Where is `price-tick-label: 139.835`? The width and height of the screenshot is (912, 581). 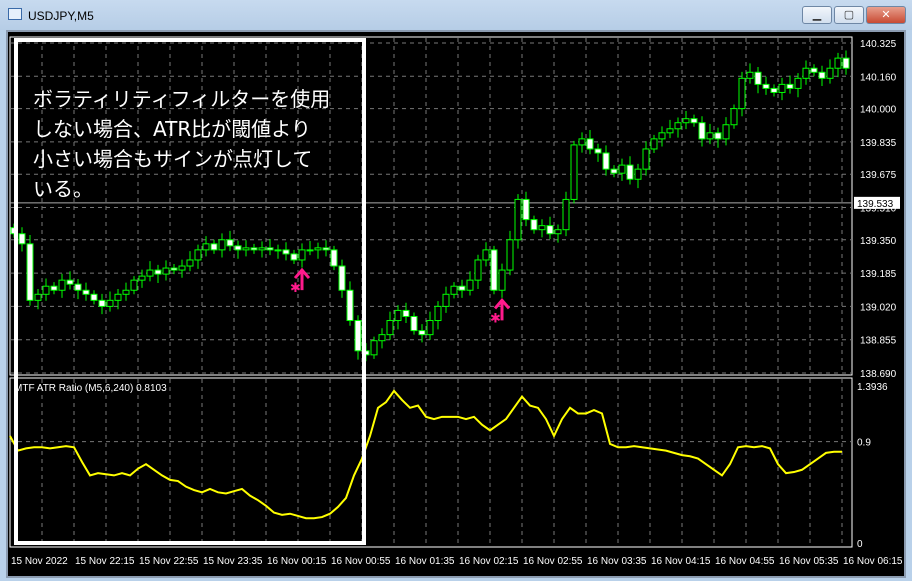 price-tick-label: 139.835 is located at coordinates (878, 143).